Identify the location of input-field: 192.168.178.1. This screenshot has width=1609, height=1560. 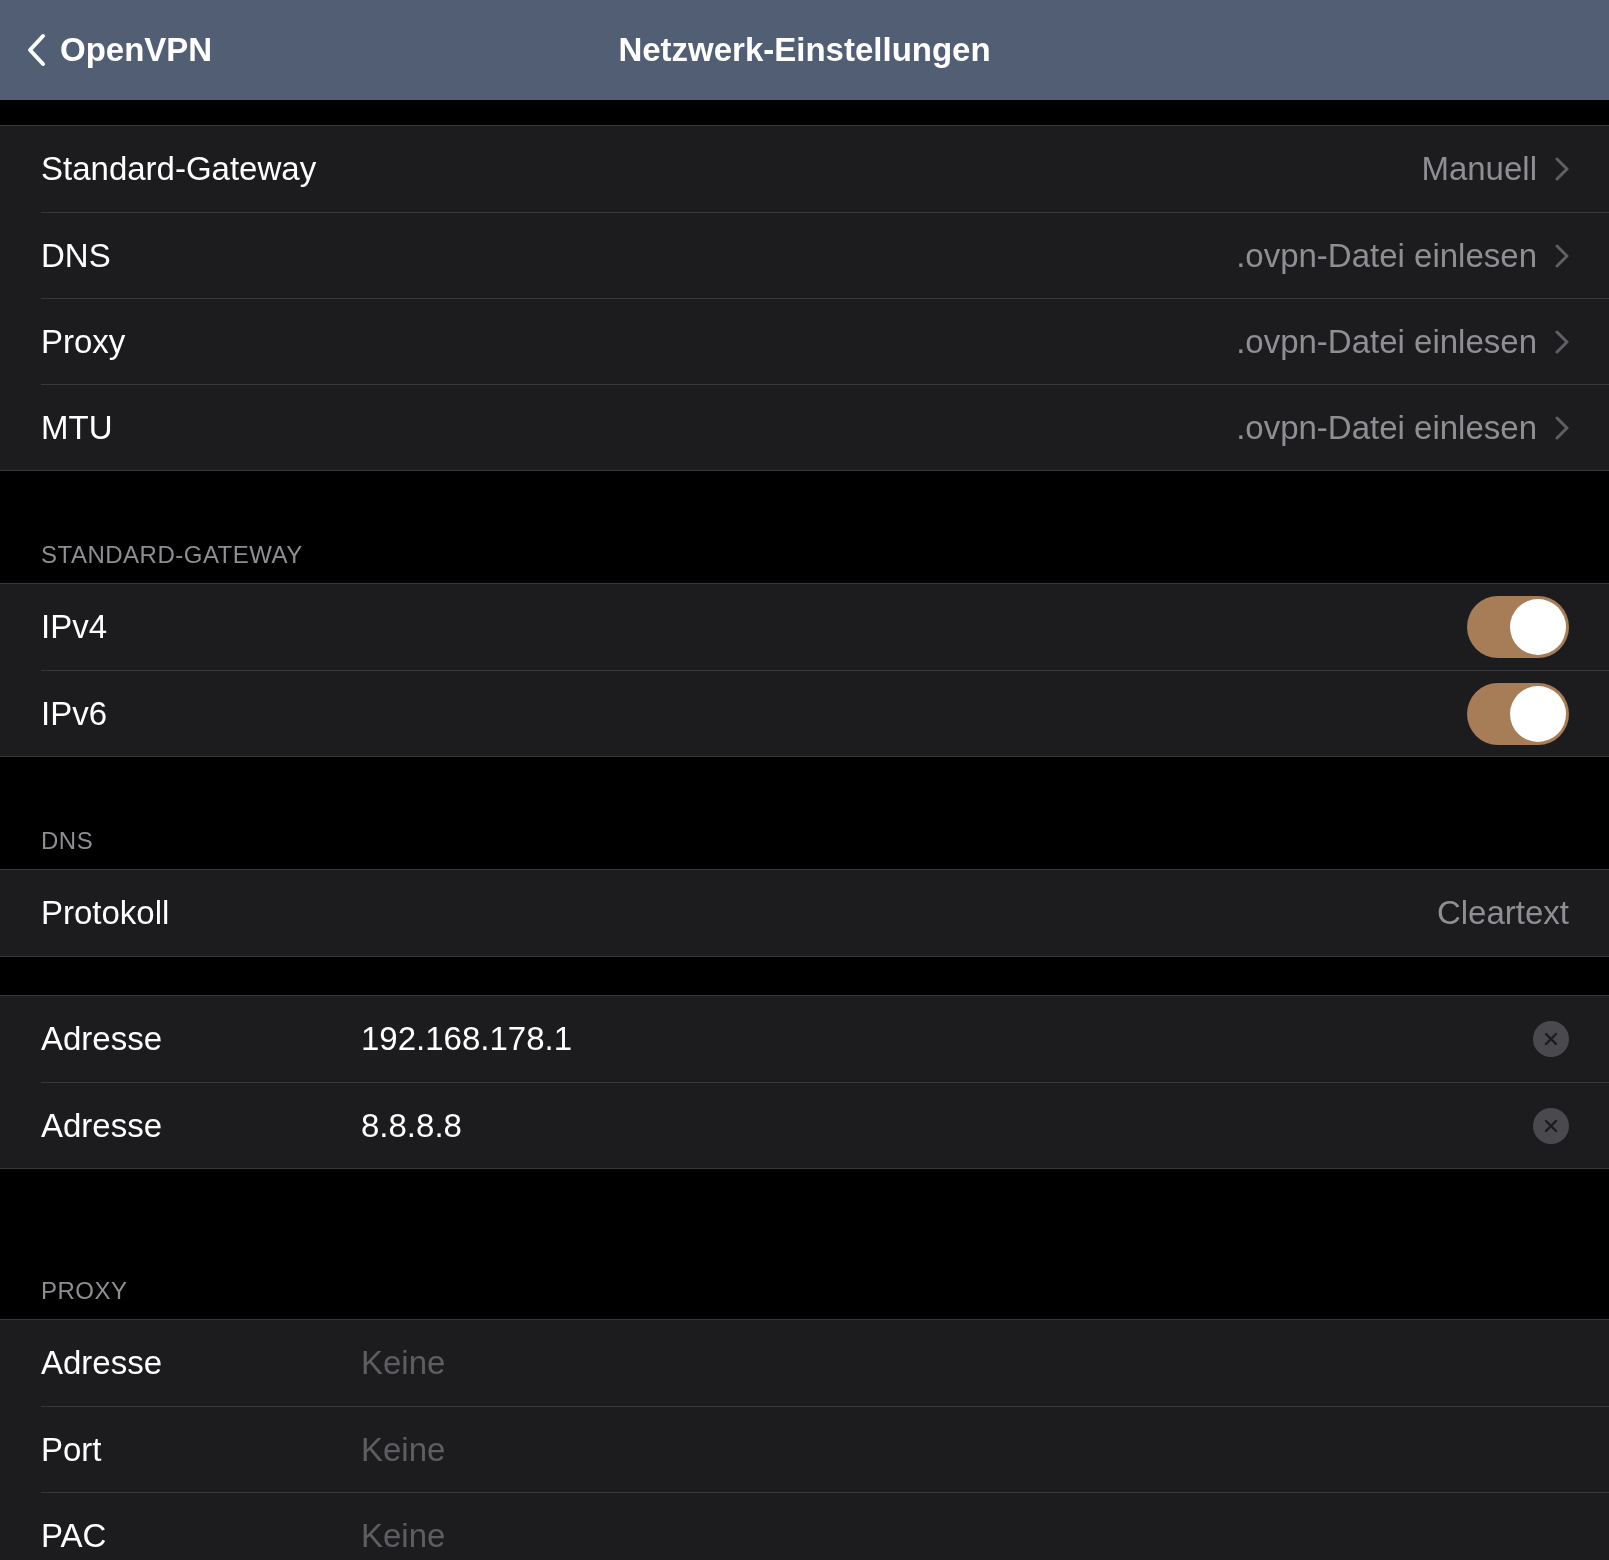
(947, 1039).